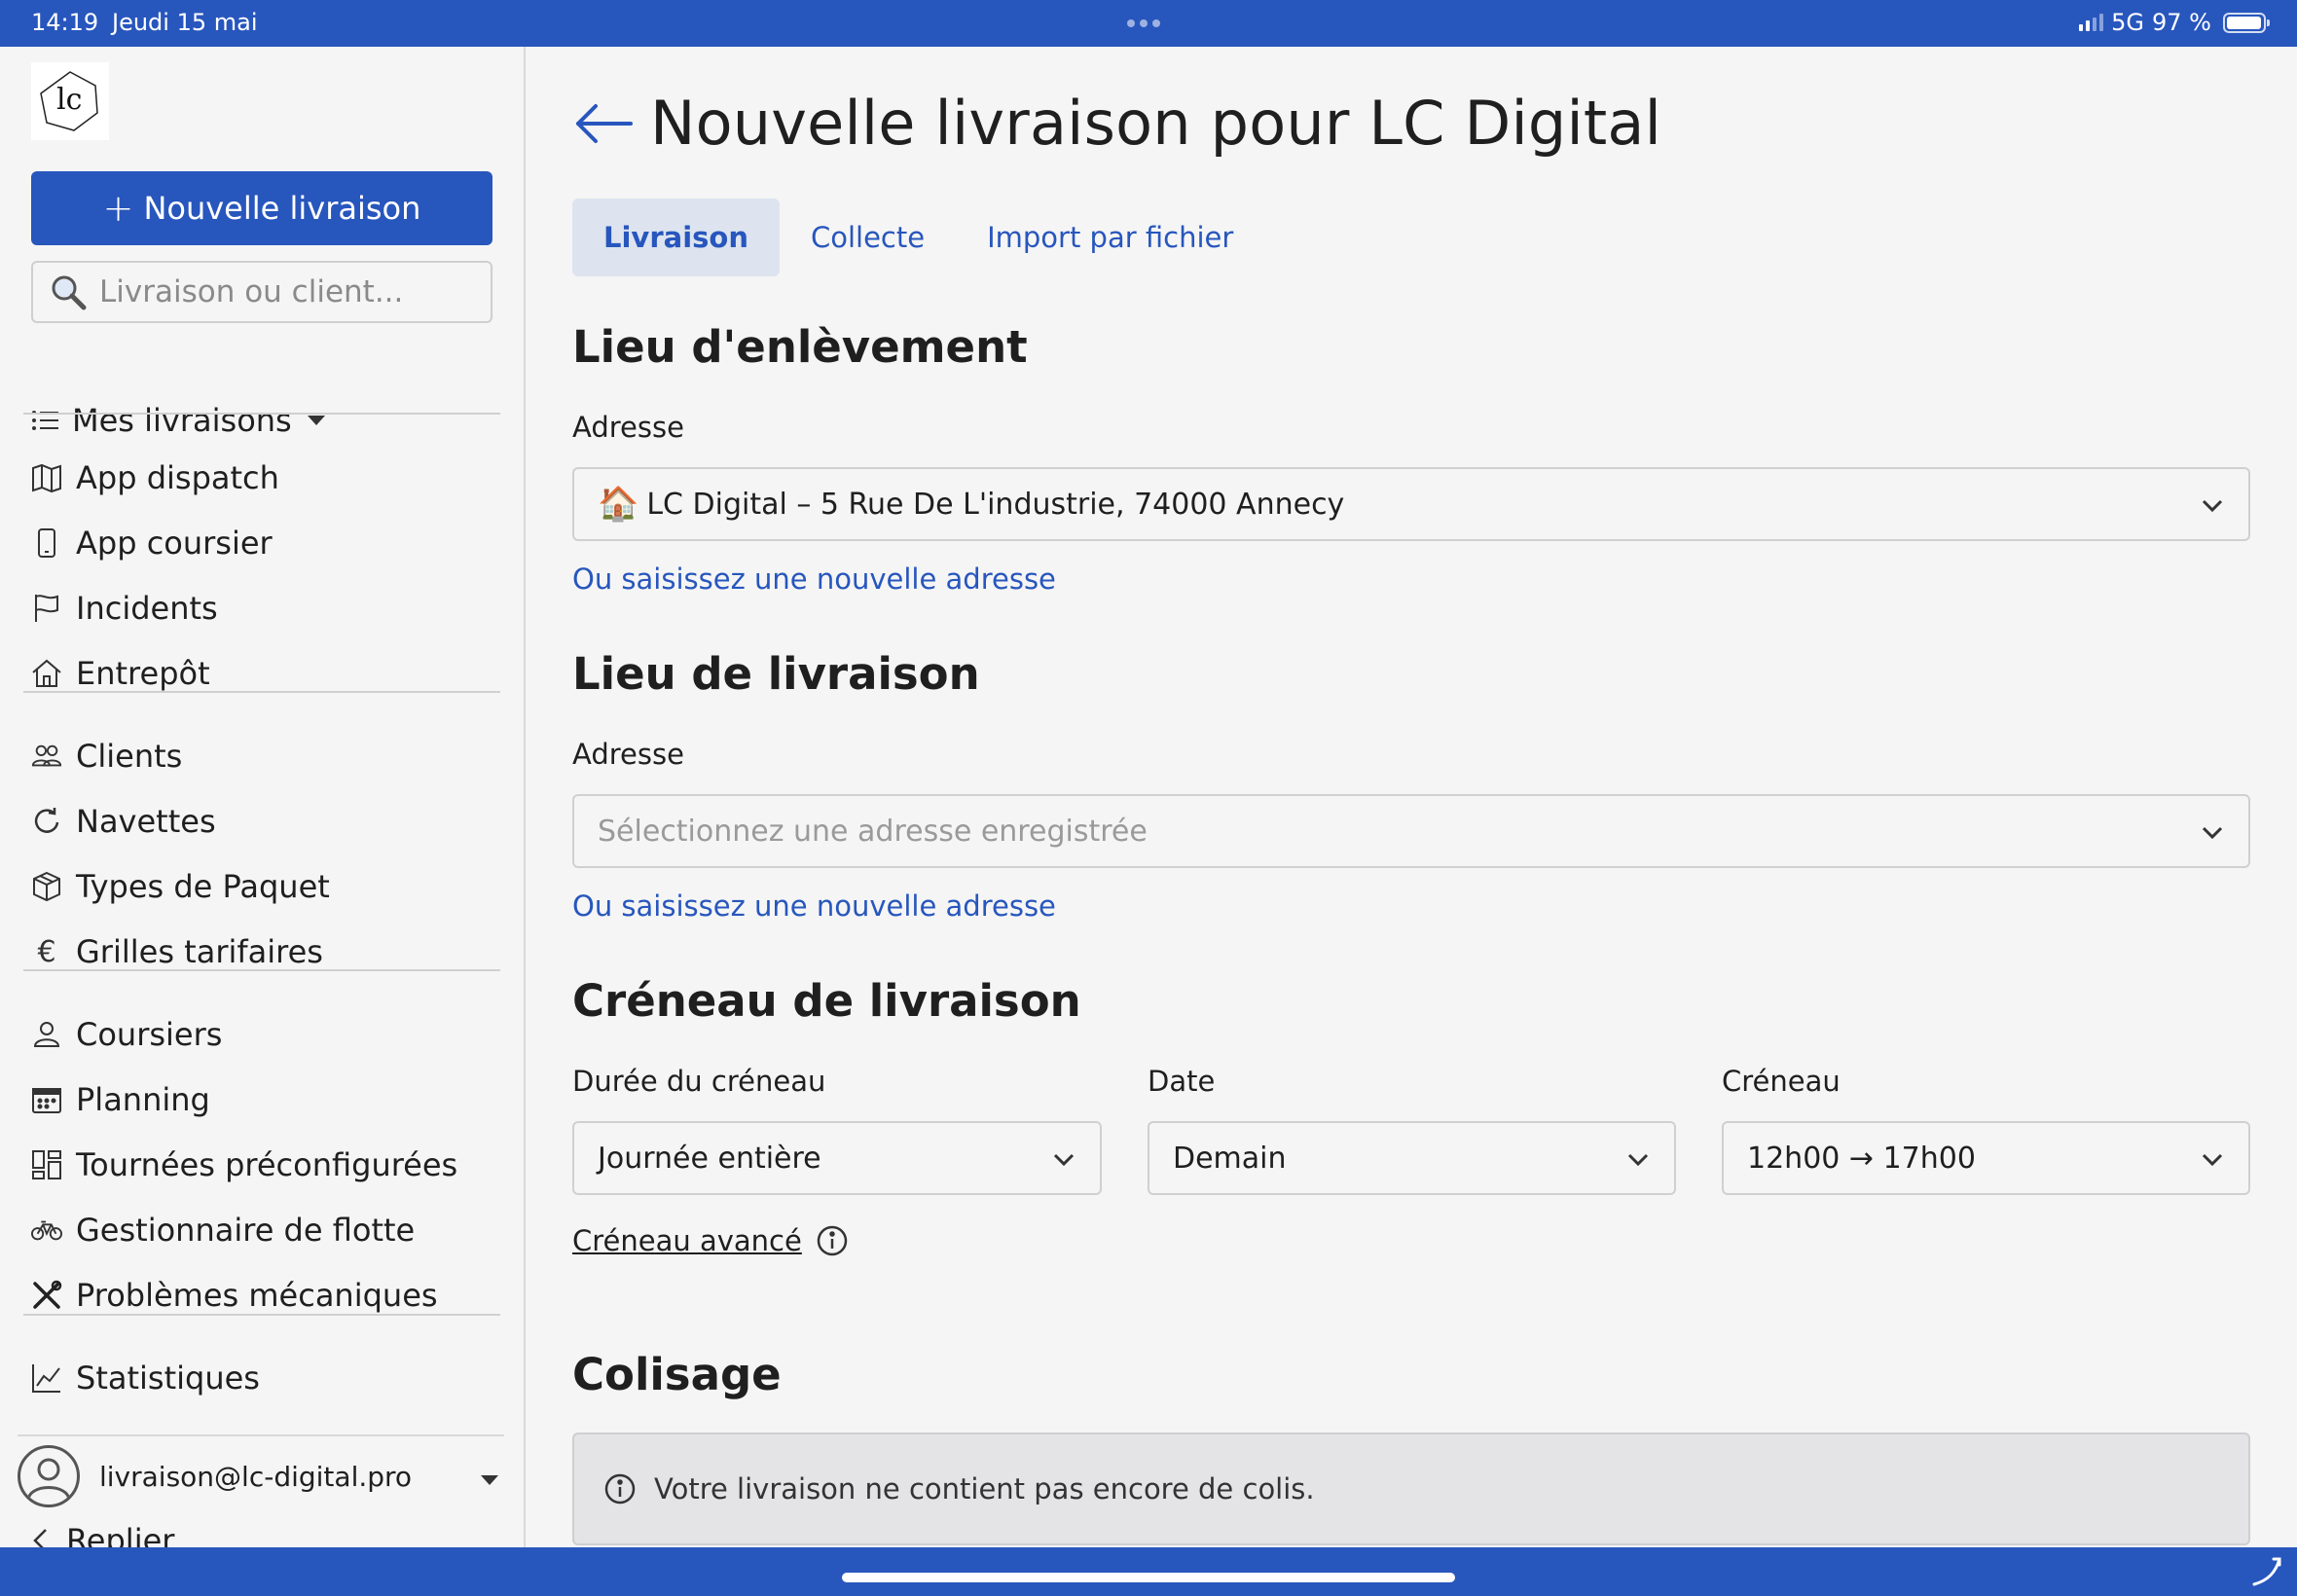 Image resolution: width=2297 pixels, height=1596 pixels. I want to click on advanced-slot-toggle: Créneau avancé, so click(710, 1240).